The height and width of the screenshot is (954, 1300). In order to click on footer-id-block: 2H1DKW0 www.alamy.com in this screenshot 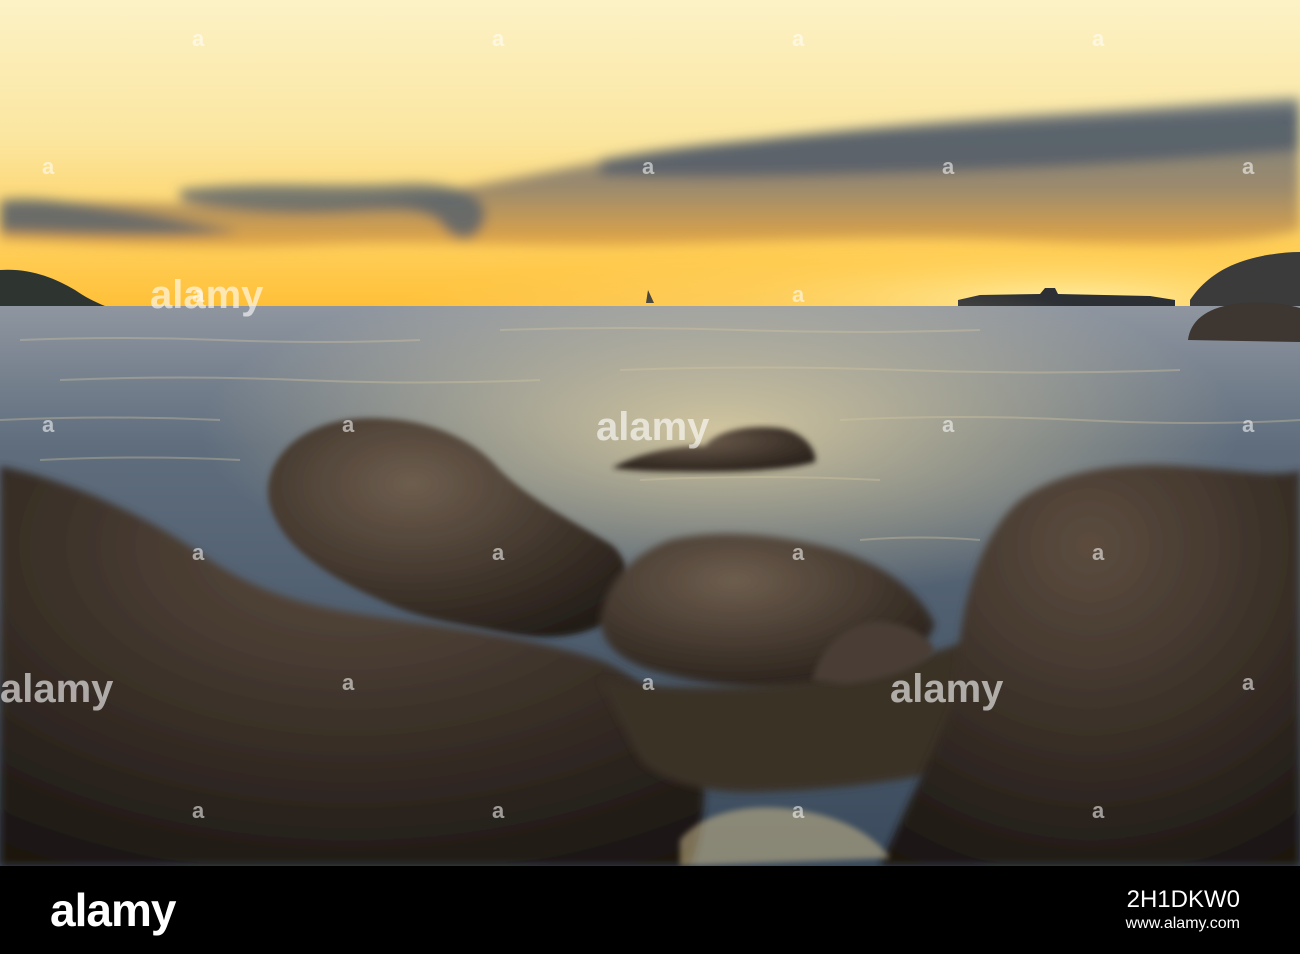, I will do `click(1183, 910)`.